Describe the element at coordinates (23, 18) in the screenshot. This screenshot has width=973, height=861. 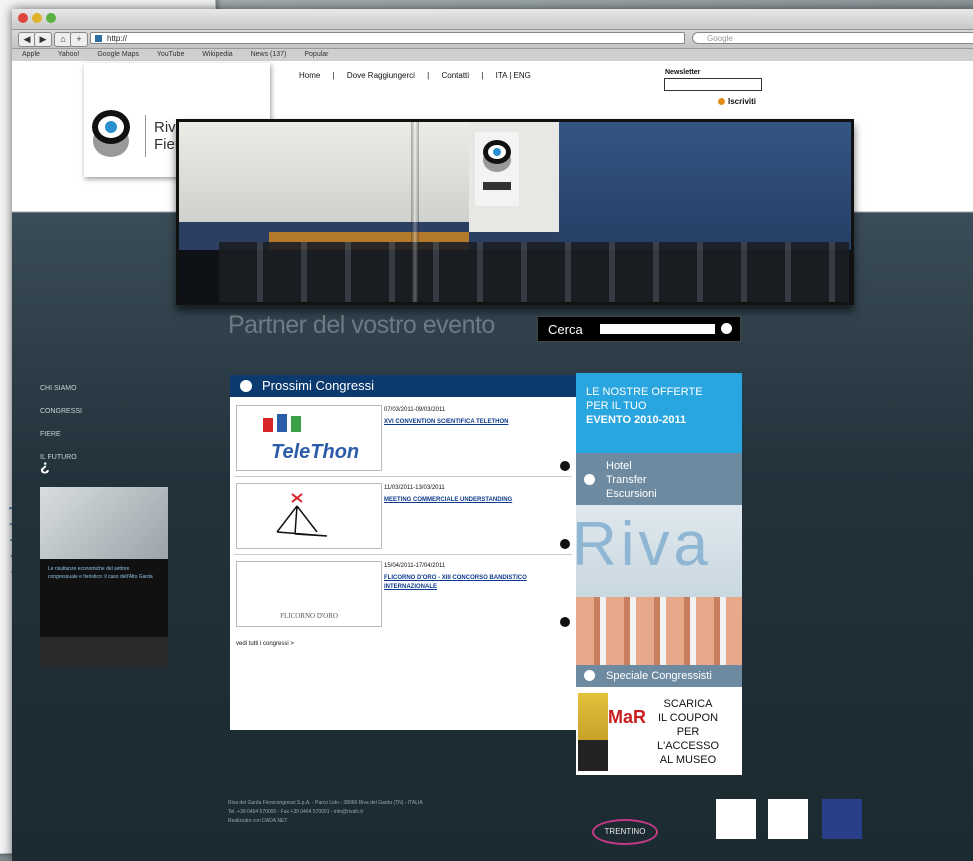
I see `close-window-button` at that location.